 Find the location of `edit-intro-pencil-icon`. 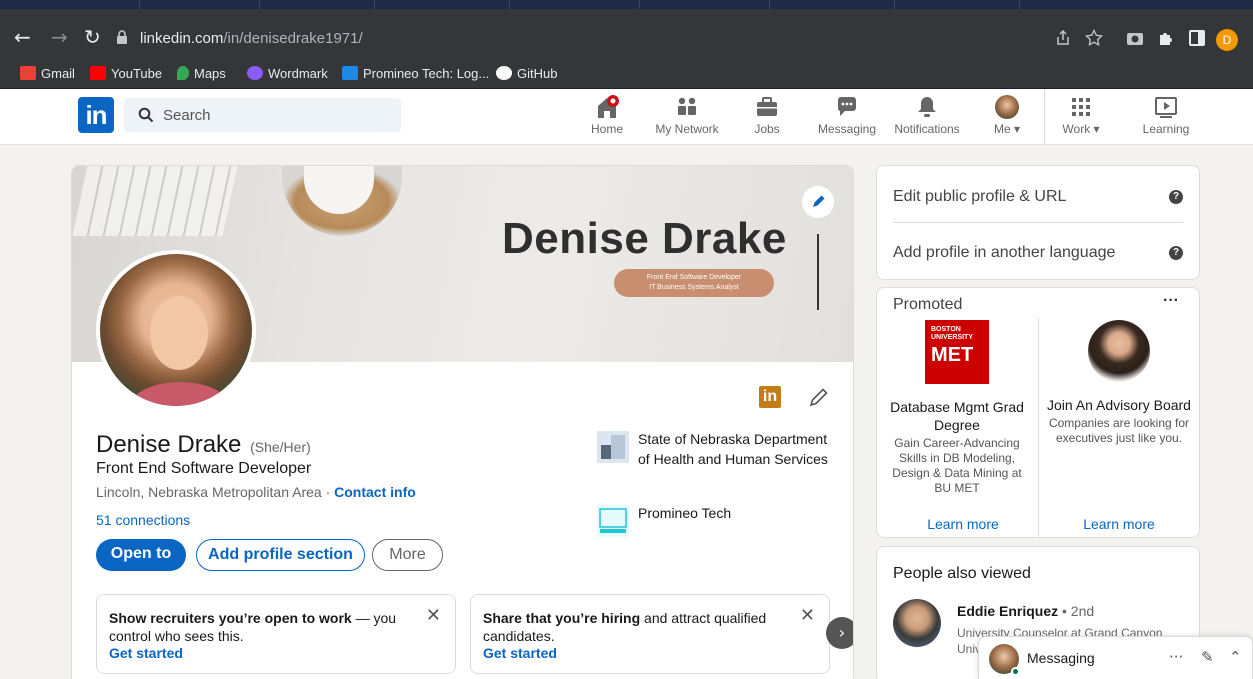

edit-intro-pencil-icon is located at coordinates (819, 397).